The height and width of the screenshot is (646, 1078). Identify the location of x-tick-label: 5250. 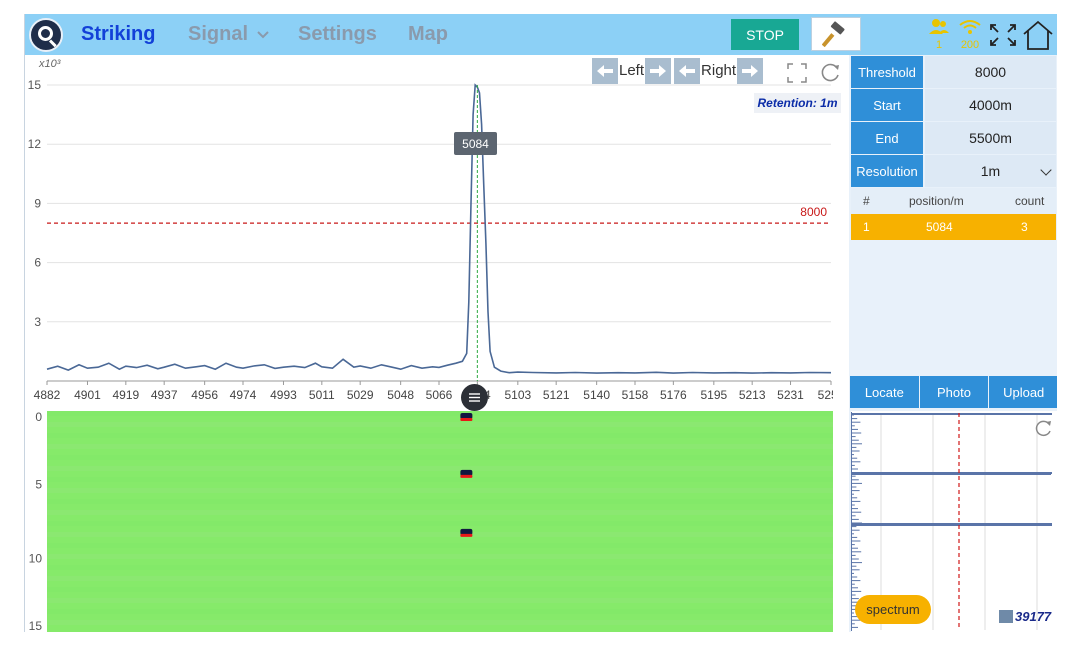
(825, 395).